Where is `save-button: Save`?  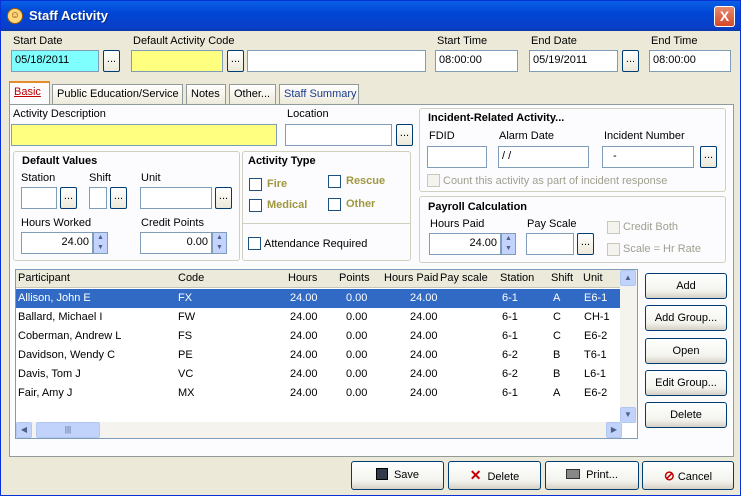
save-button: Save is located at coordinates (397, 475).